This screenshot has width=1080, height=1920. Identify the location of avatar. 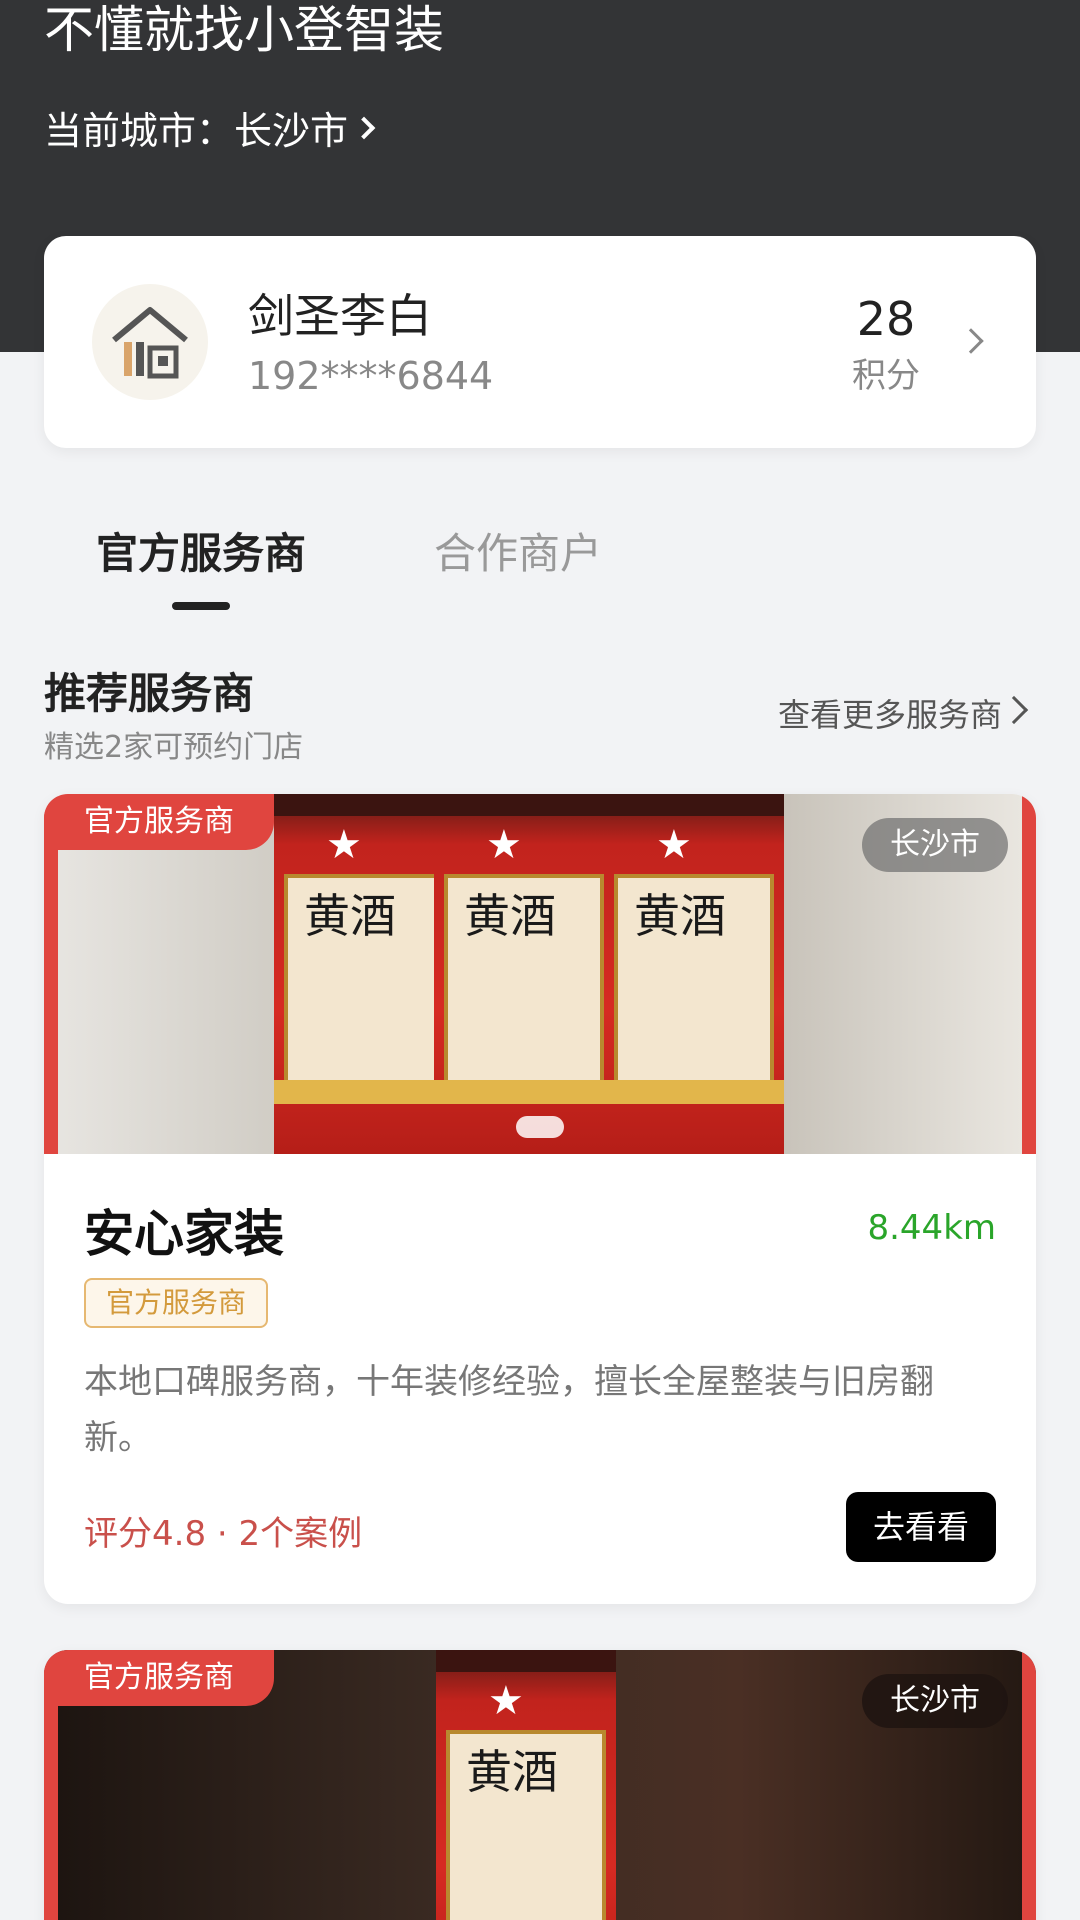
(150, 342).